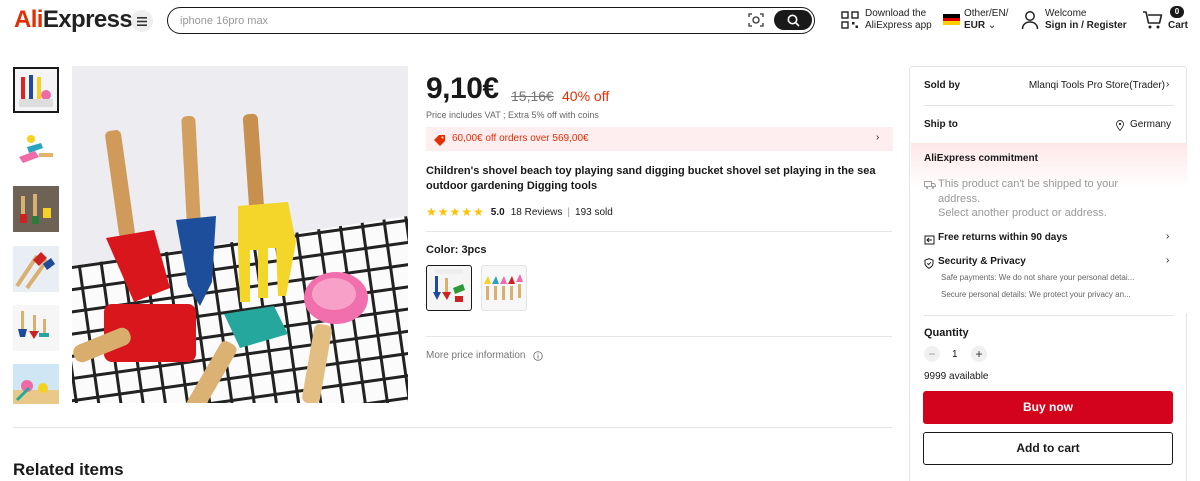  I want to click on search-input, so click(460, 20).